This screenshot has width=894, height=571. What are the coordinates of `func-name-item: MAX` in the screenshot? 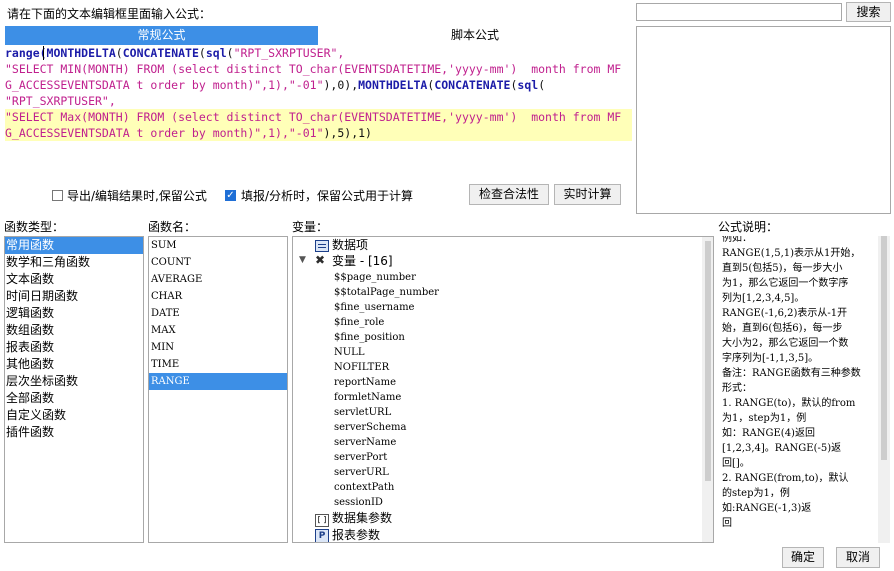 It's located at (218, 330).